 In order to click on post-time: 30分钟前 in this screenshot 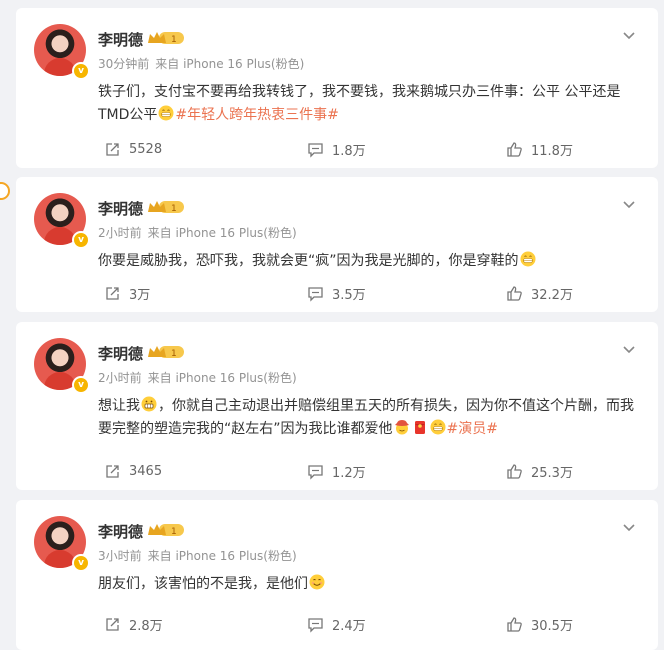, I will do `click(123, 64)`.